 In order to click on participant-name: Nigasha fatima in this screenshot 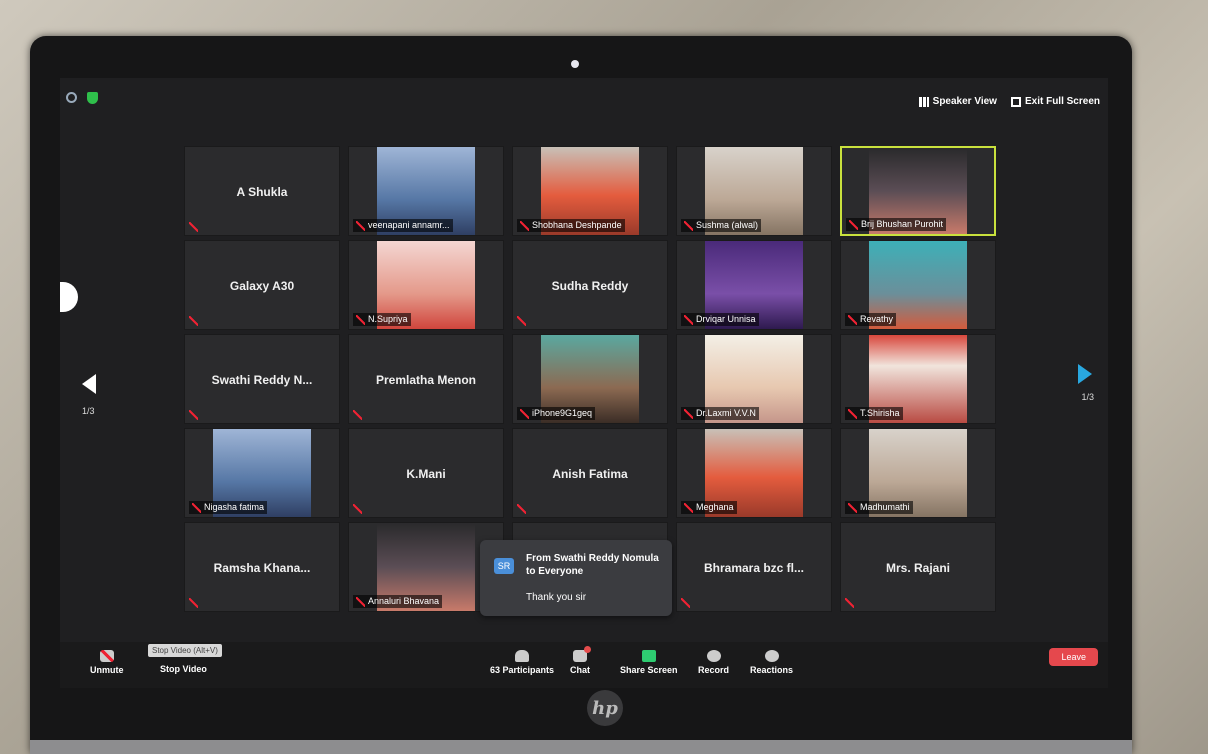, I will do `click(234, 507)`.